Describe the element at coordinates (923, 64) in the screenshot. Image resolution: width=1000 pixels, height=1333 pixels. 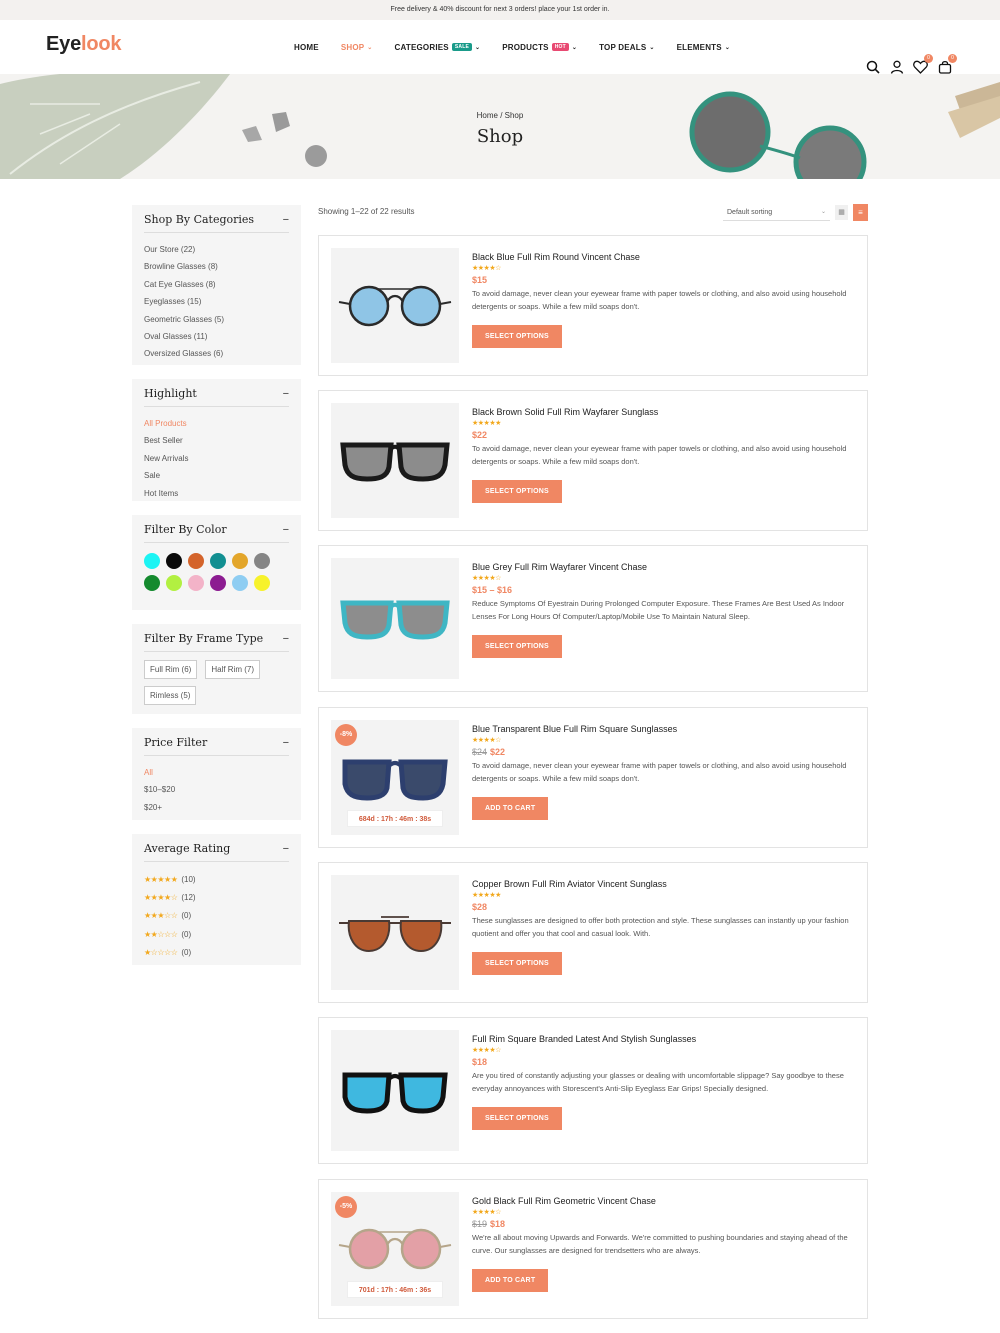
I see `wishlist-icon: 0` at that location.